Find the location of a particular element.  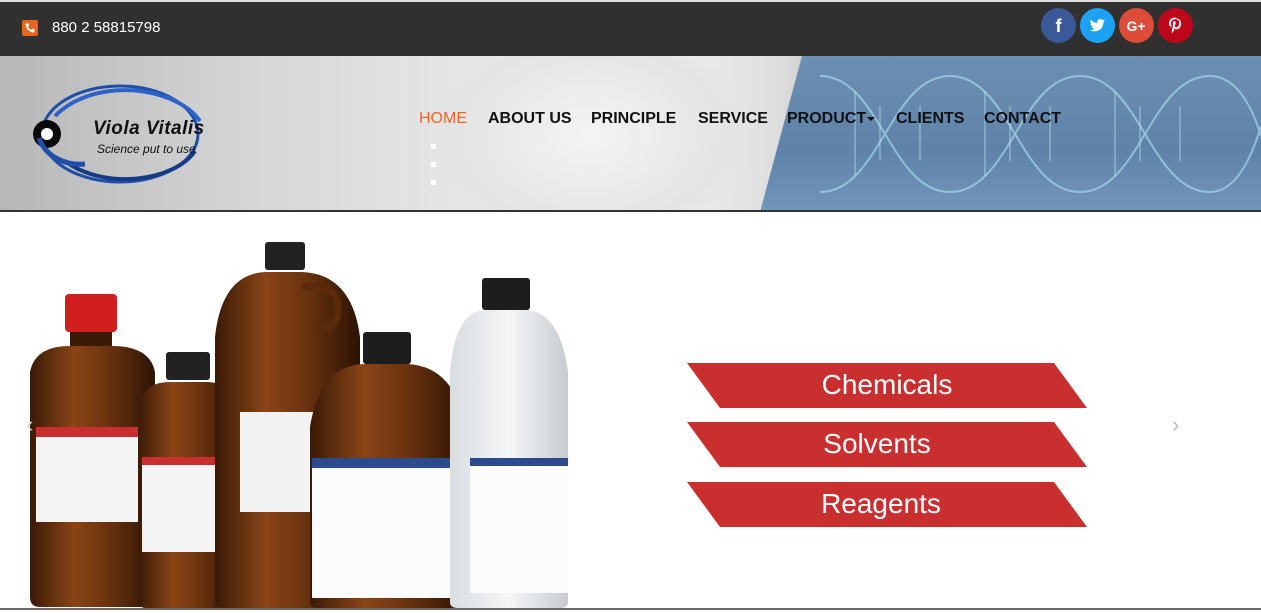

logo-name: Viola Vitalis is located at coordinates (149, 128).